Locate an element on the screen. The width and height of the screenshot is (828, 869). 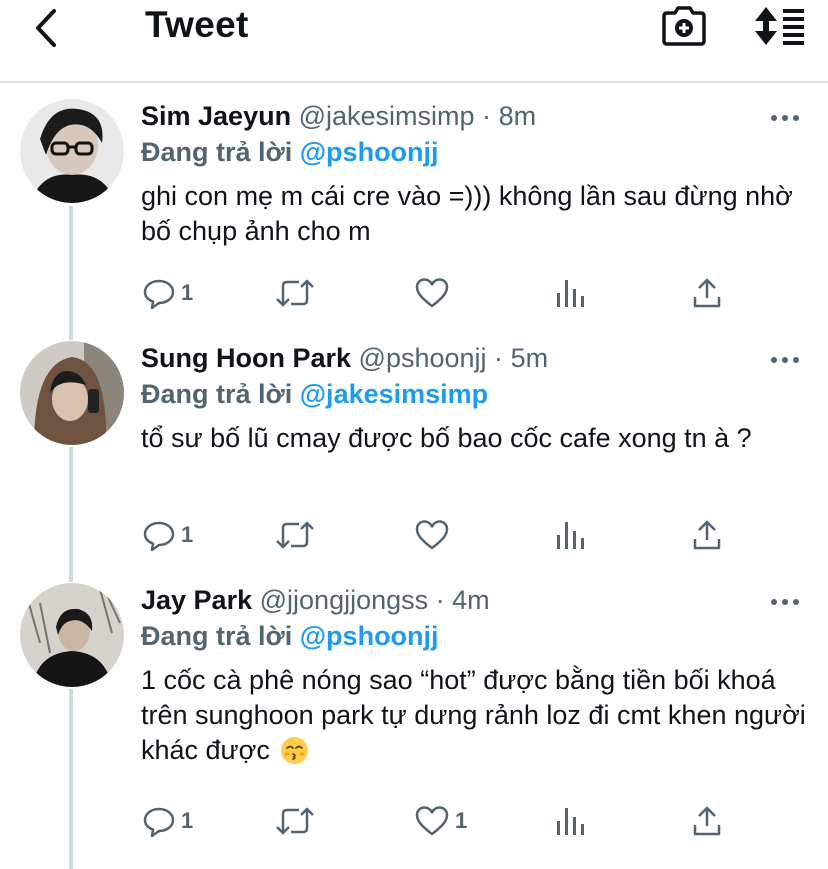
back-button is located at coordinates (48, 28).